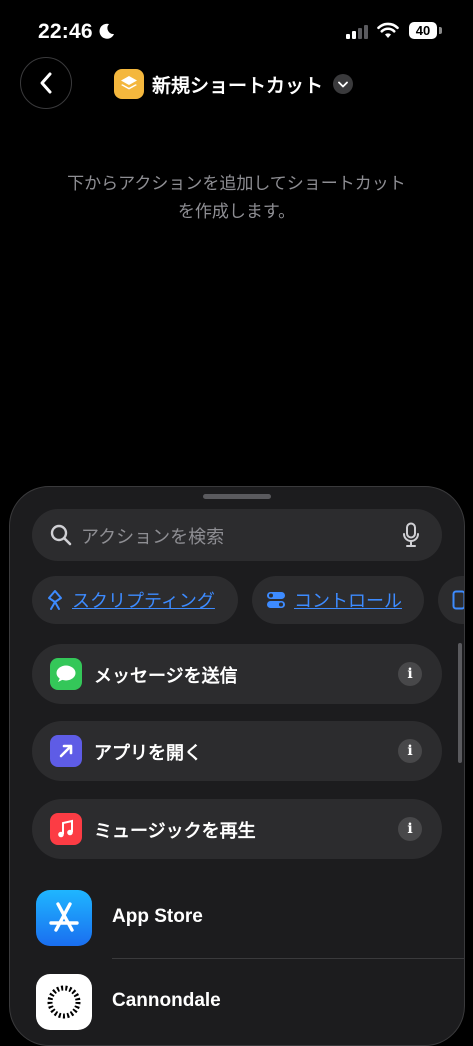 This screenshot has height=1046, width=473. I want to click on wifi-icon, so click(388, 30).